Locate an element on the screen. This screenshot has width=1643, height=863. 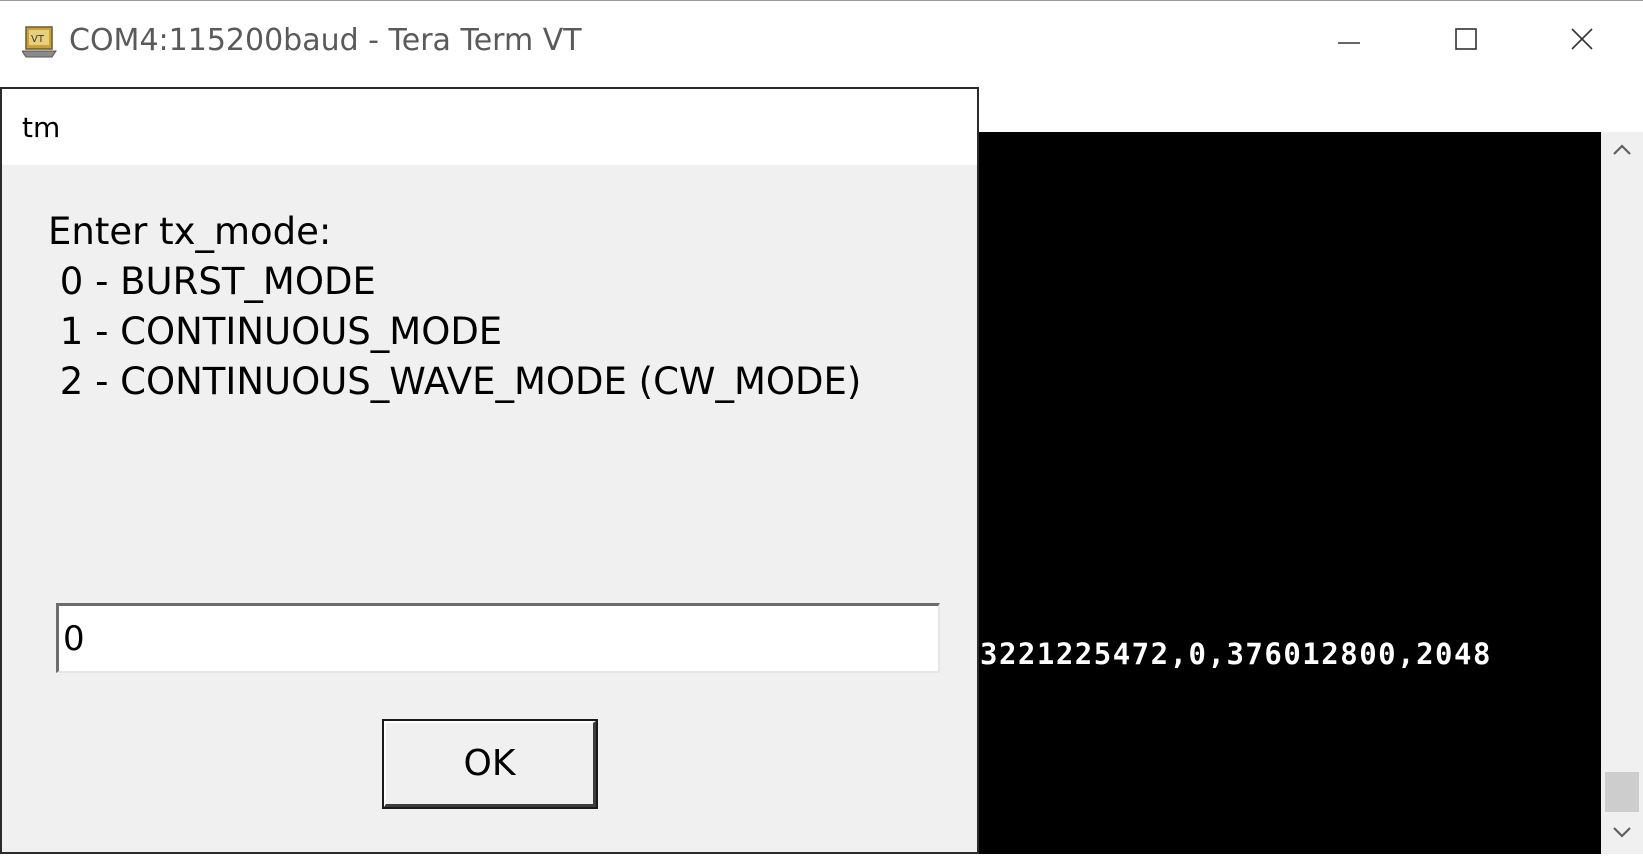
dialog-message-line: 0 - BURST_MODE is located at coordinates (212, 281).